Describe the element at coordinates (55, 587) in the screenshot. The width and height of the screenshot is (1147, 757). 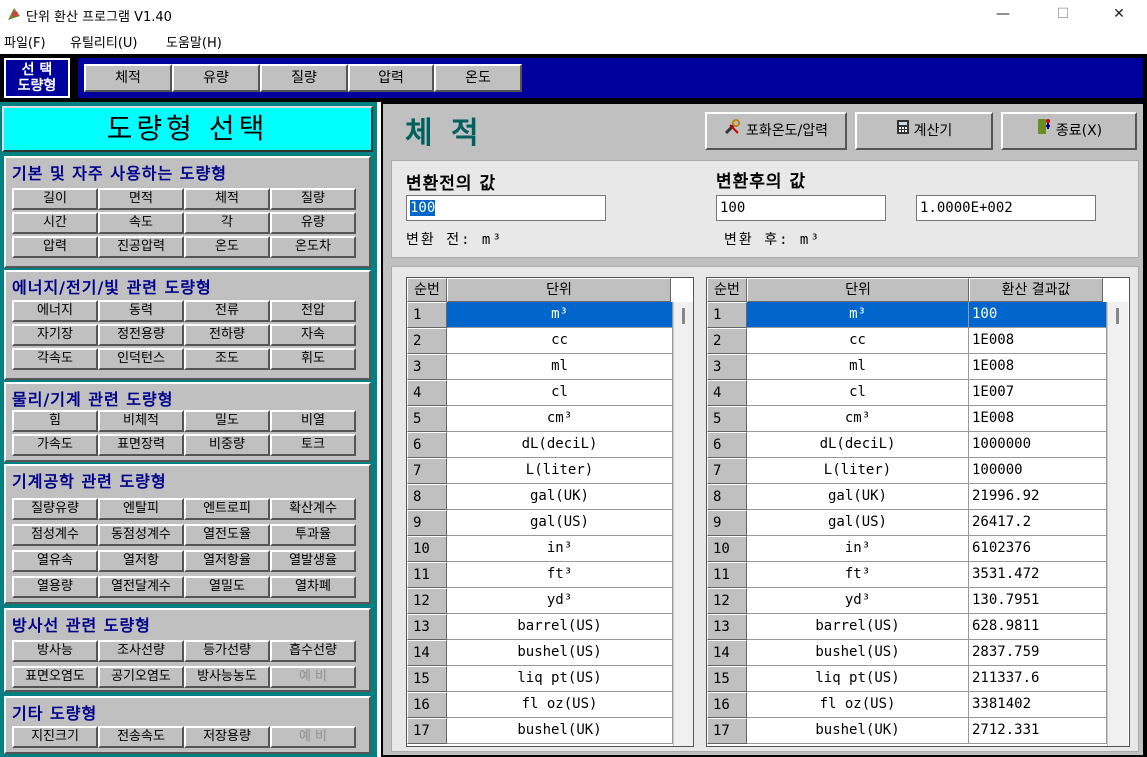
I see `measure-button: 열용량` at that location.